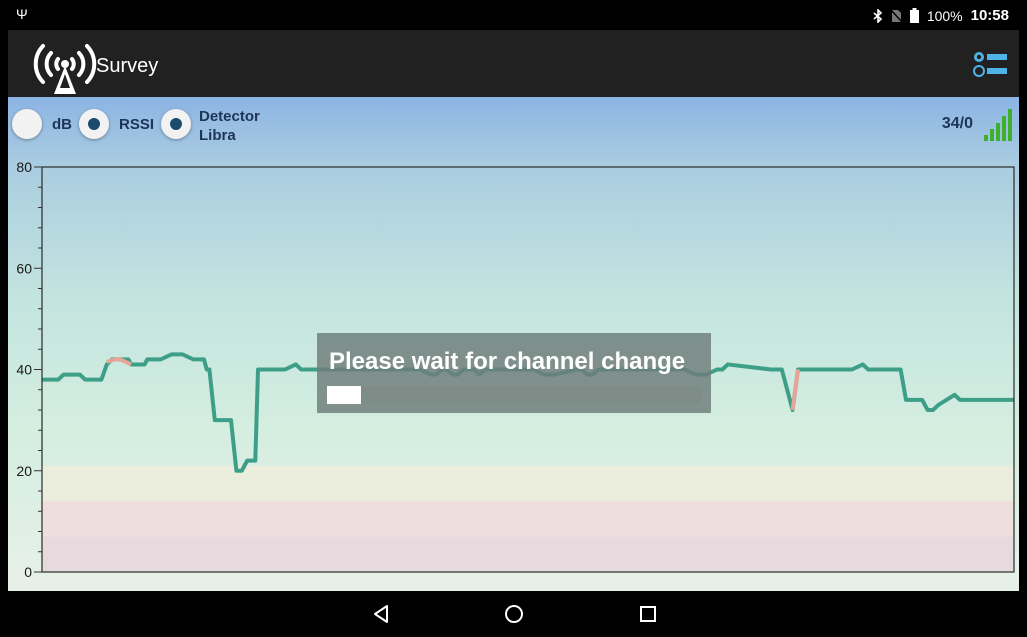  I want to click on radio-detector-dot, so click(176, 124).